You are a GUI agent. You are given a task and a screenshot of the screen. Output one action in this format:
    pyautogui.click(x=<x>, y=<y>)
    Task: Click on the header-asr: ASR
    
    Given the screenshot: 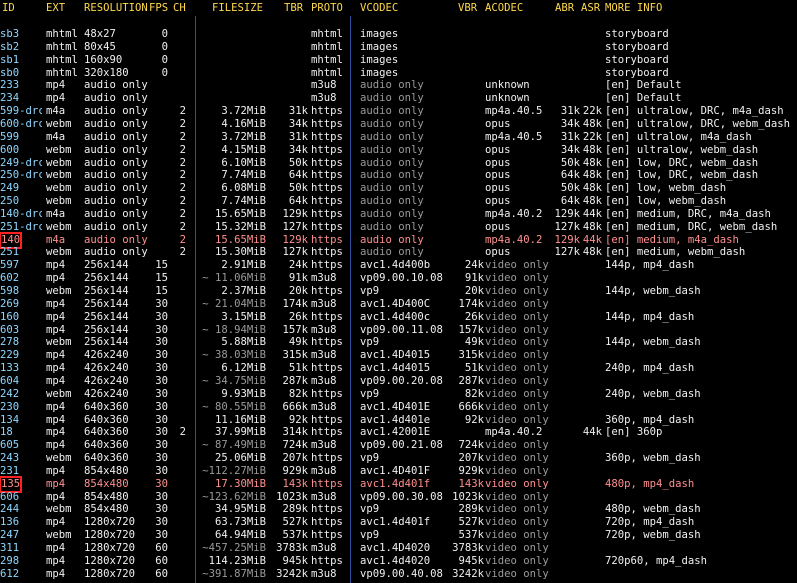 What is the action you would take?
    pyautogui.click(x=591, y=8)
    